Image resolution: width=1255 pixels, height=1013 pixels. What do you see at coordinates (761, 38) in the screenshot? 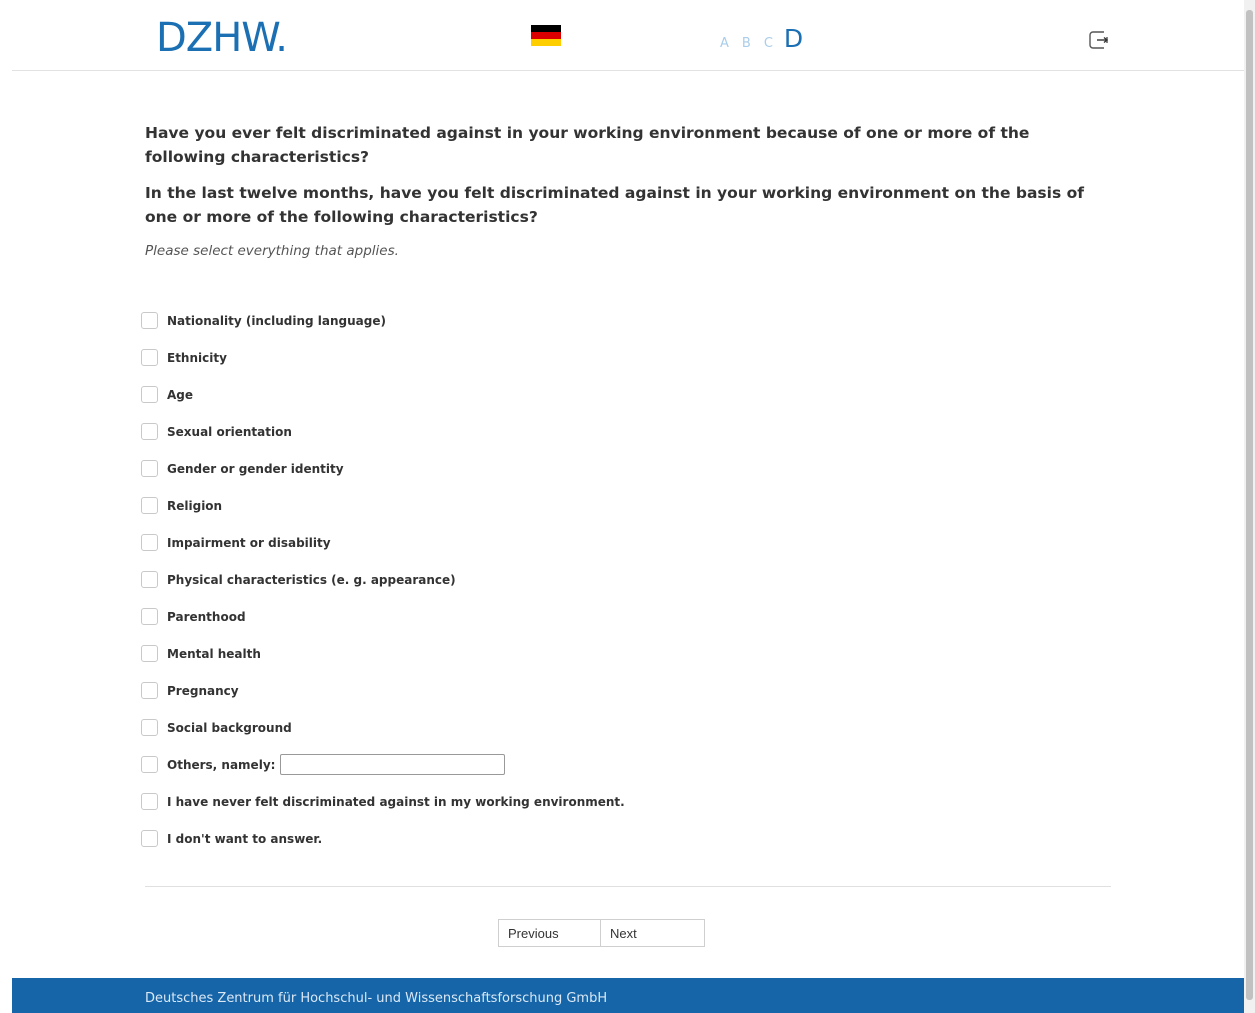
I see `font-size-selector: A B C D` at bounding box center [761, 38].